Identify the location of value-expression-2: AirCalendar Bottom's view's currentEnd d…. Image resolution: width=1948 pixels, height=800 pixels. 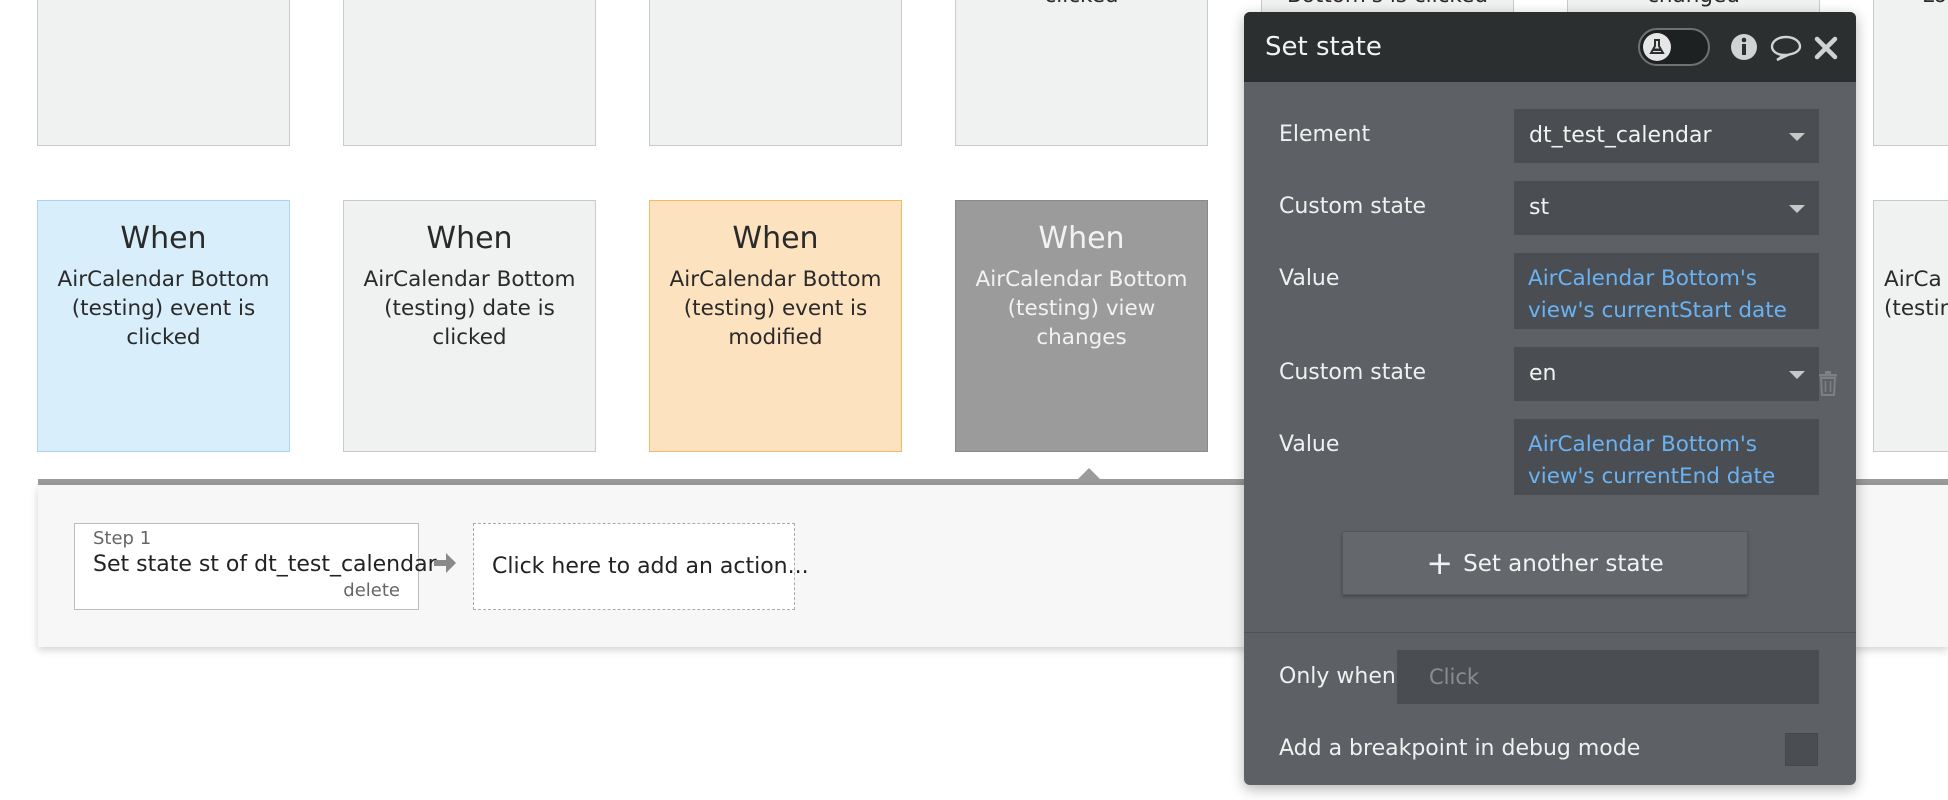
(1666, 457).